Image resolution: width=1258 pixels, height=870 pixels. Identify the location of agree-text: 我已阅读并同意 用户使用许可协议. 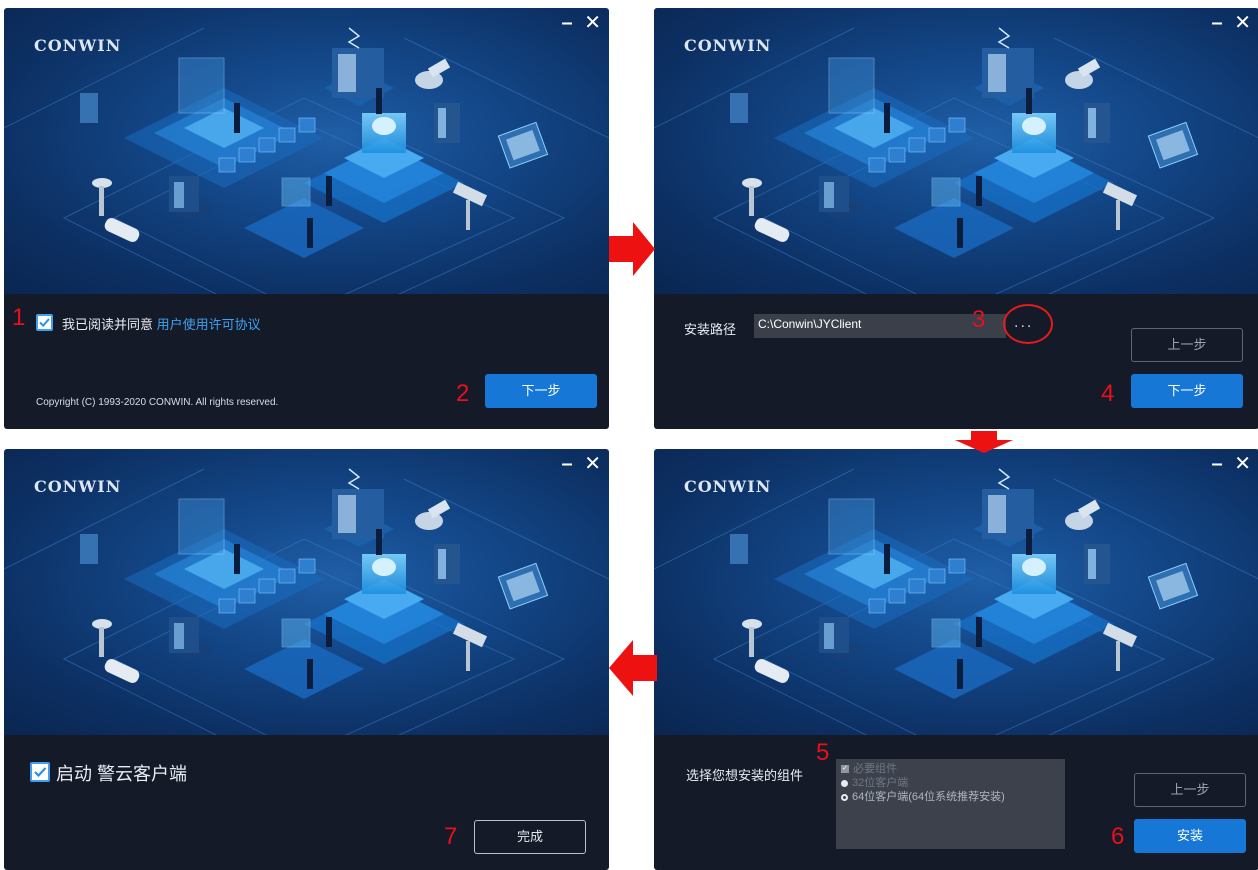
(161, 323).